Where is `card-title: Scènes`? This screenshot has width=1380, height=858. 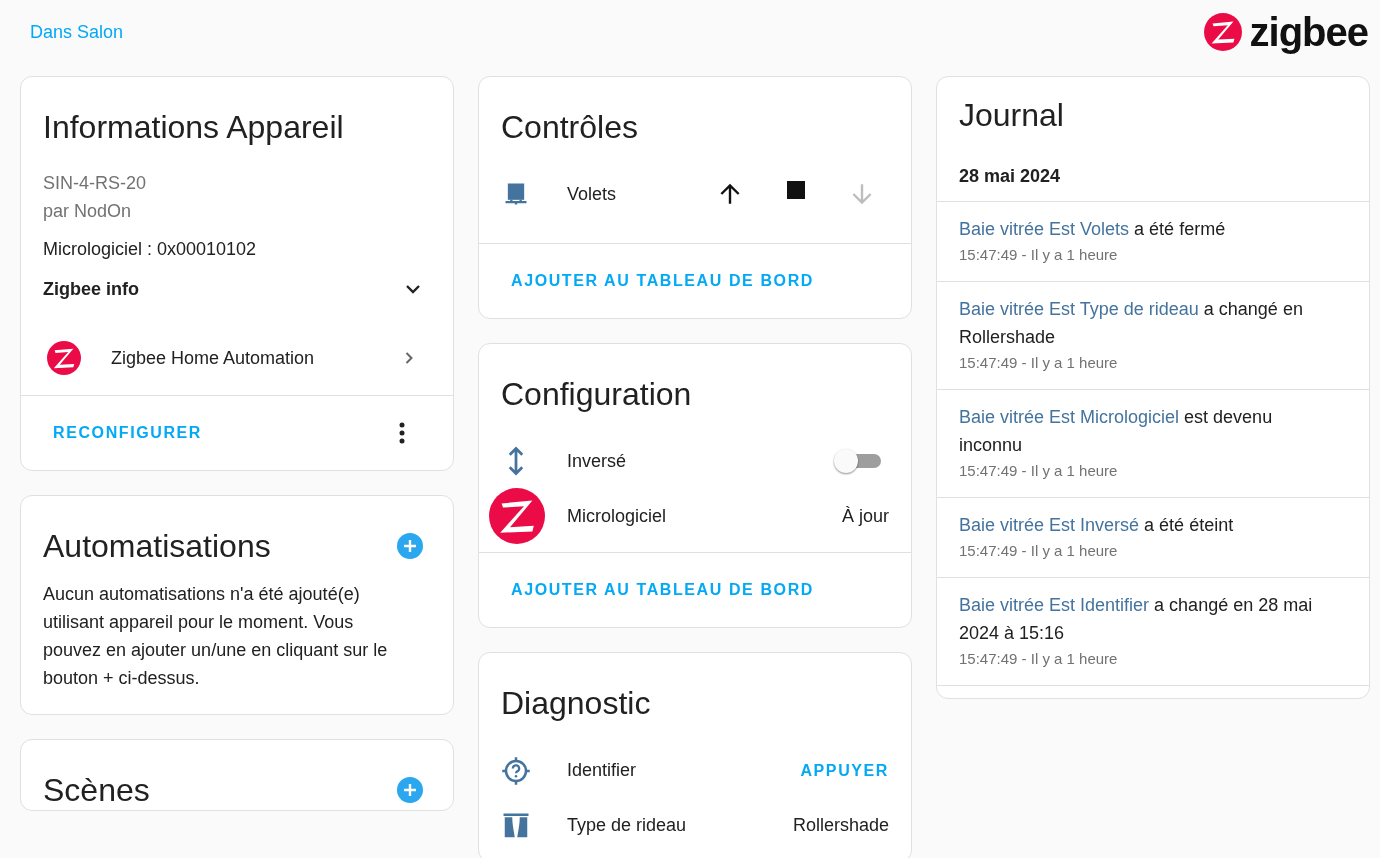
card-title: Scènes is located at coordinates (96, 790).